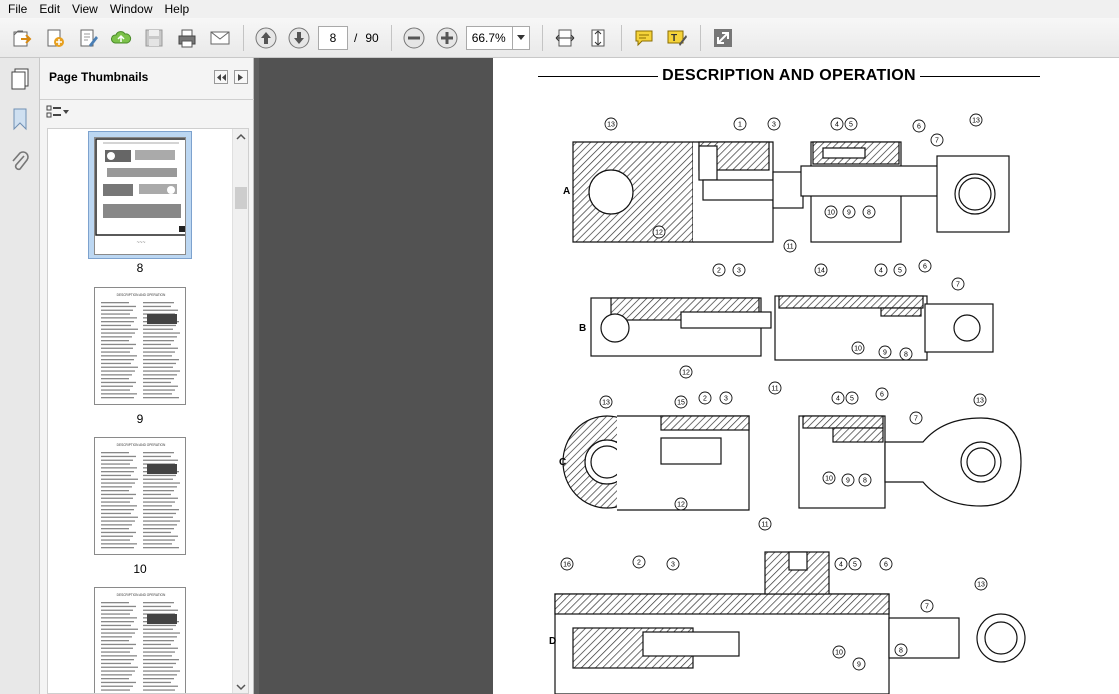  Describe the element at coordinates (221, 77) in the screenshot. I see `collapse-panel-icon` at that location.